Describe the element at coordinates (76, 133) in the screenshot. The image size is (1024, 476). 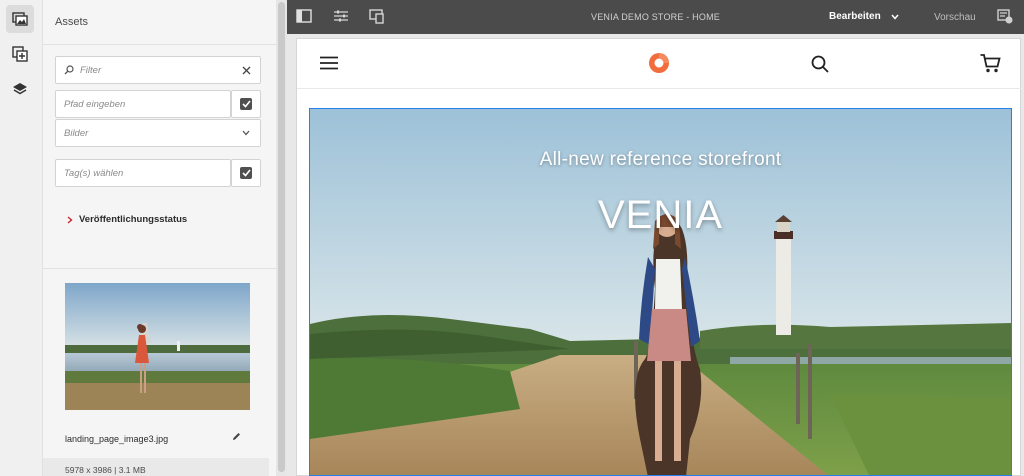
I see `asset-type-value: Bilder` at that location.